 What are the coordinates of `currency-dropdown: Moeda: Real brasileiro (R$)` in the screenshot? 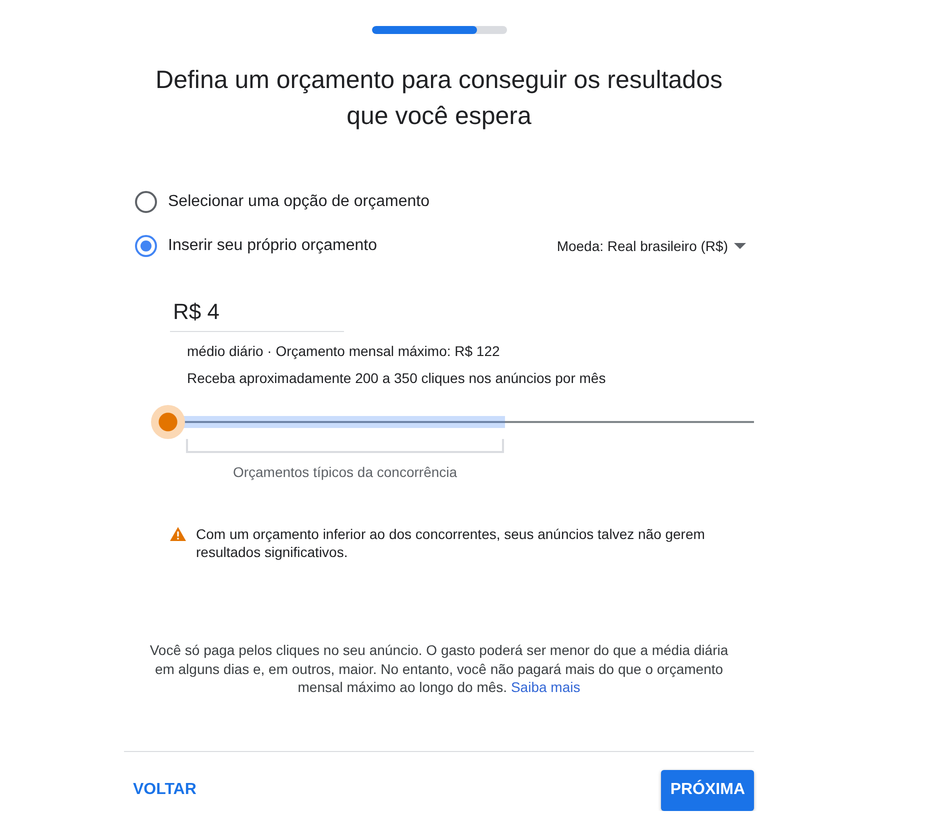 It's located at (653, 246).